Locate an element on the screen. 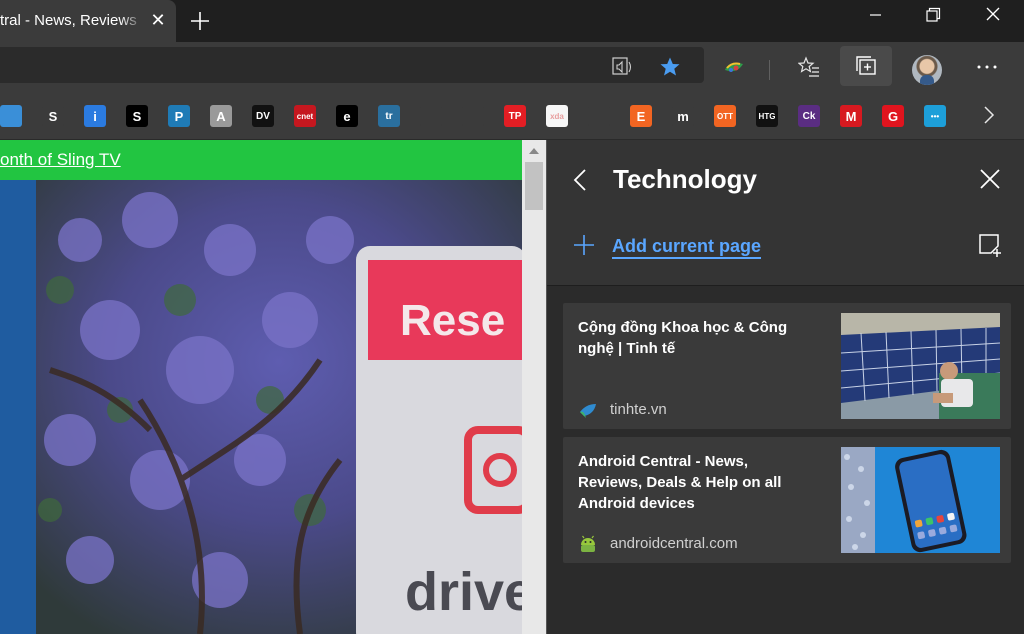 The image size is (1024, 634). promo-link: onth of Sling TV is located at coordinates (60, 160).